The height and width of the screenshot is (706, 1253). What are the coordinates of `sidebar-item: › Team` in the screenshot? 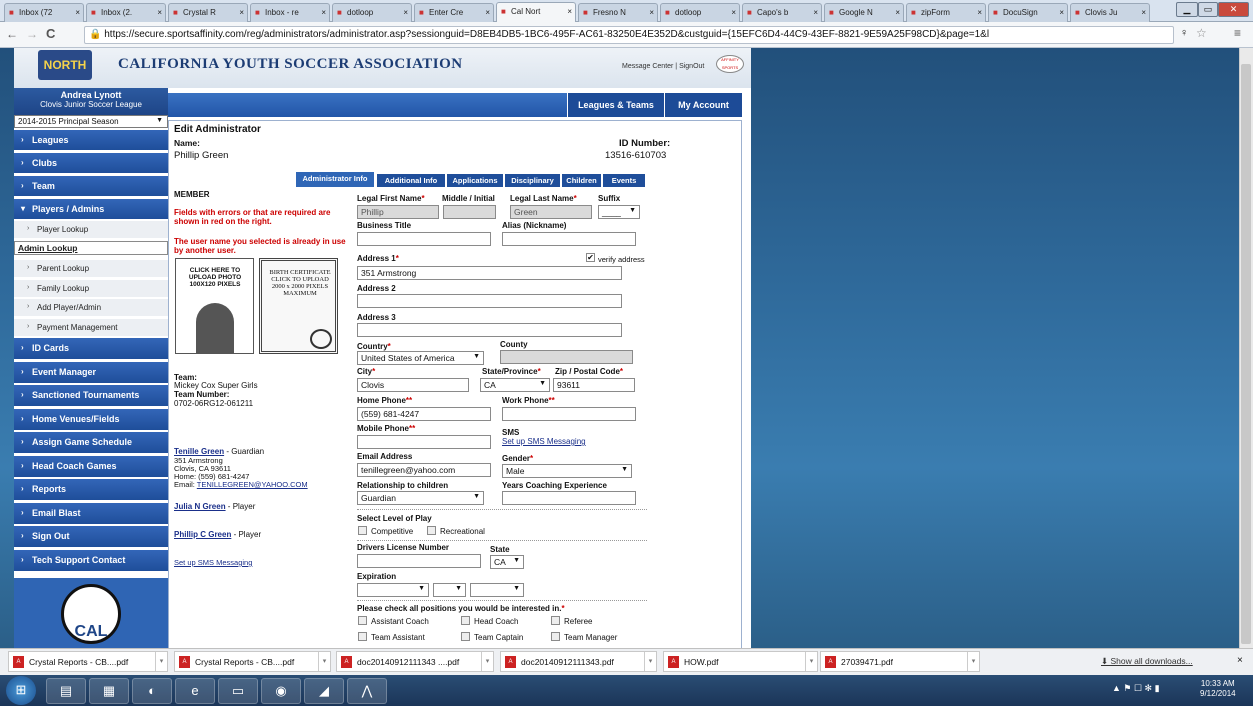 It's located at (91, 186).